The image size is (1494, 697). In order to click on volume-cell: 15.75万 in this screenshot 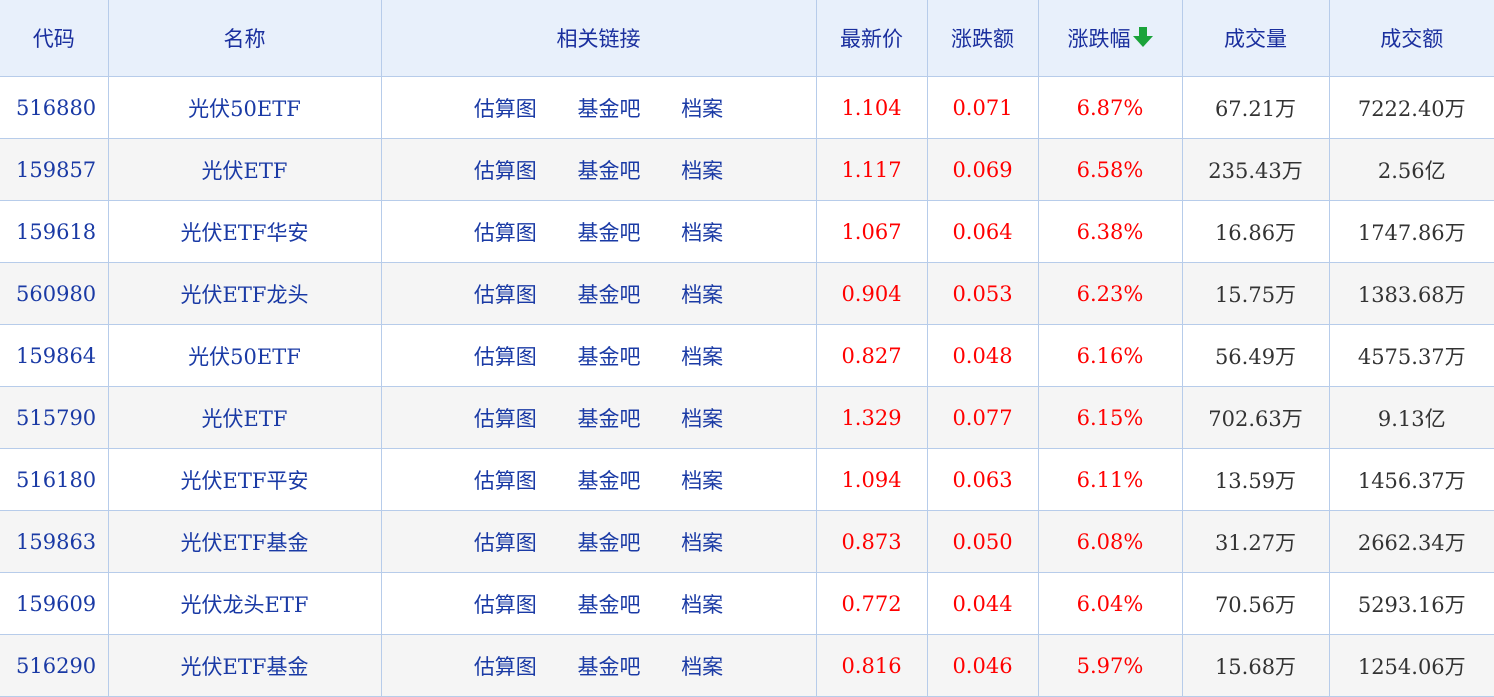, I will do `click(1256, 293)`.